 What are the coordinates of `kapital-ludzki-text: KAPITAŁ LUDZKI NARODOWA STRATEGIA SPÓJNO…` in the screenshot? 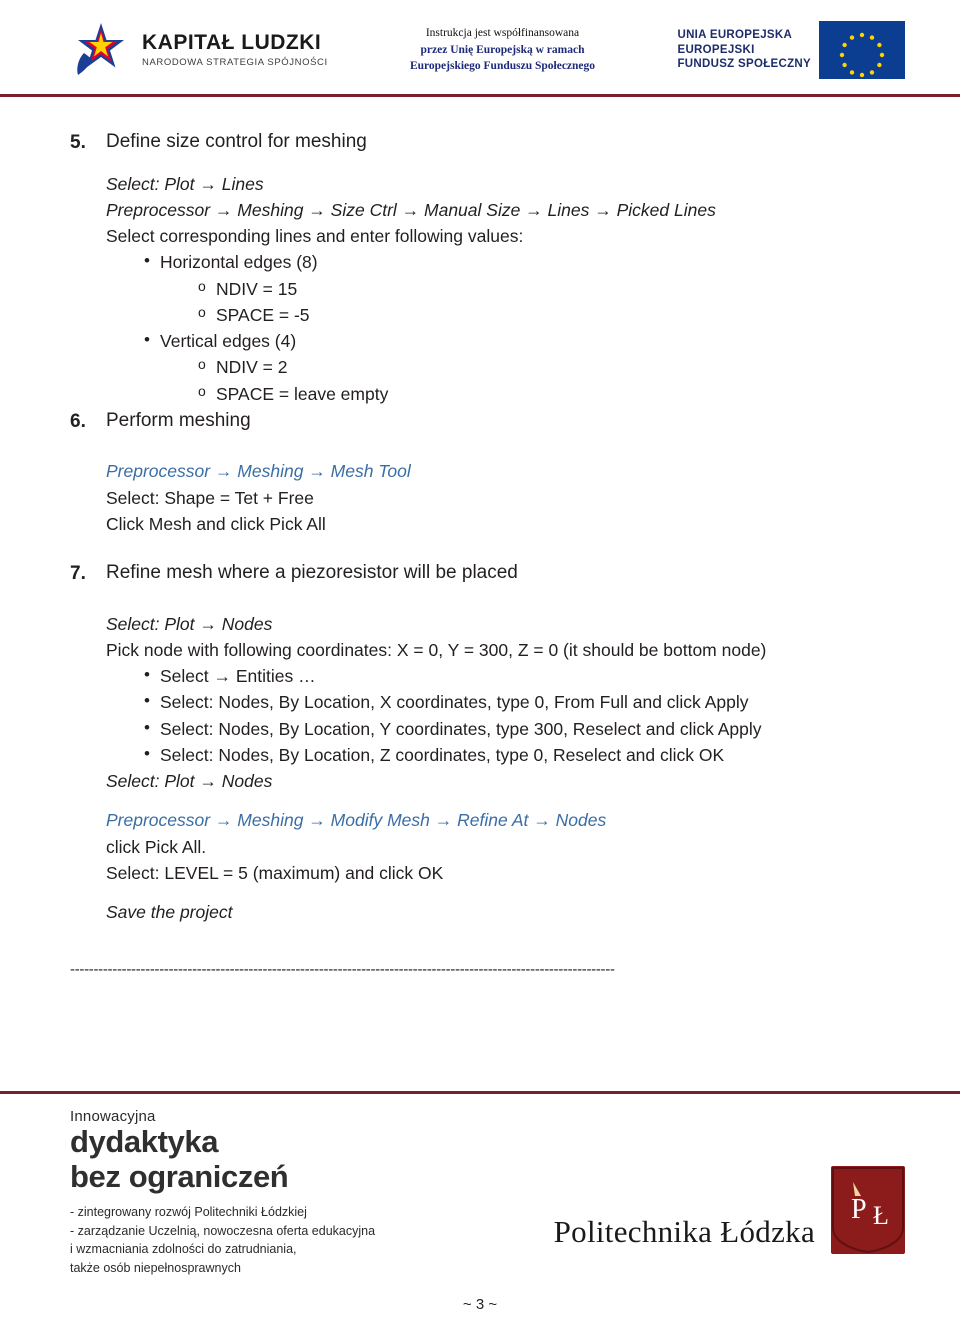 It's located at (235, 49).